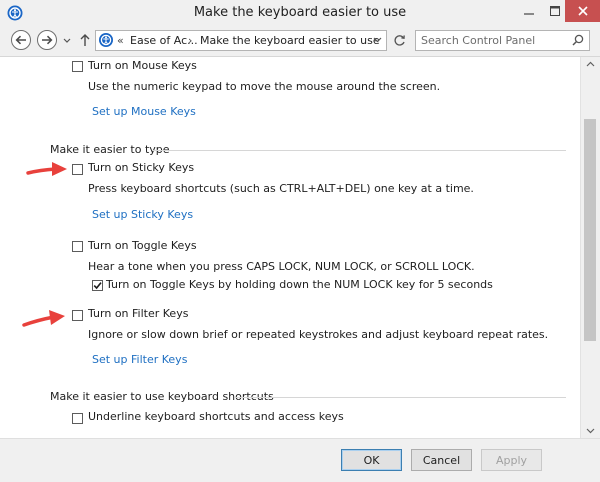 The image size is (600, 482). I want to click on ok-button: OK, so click(371, 460).